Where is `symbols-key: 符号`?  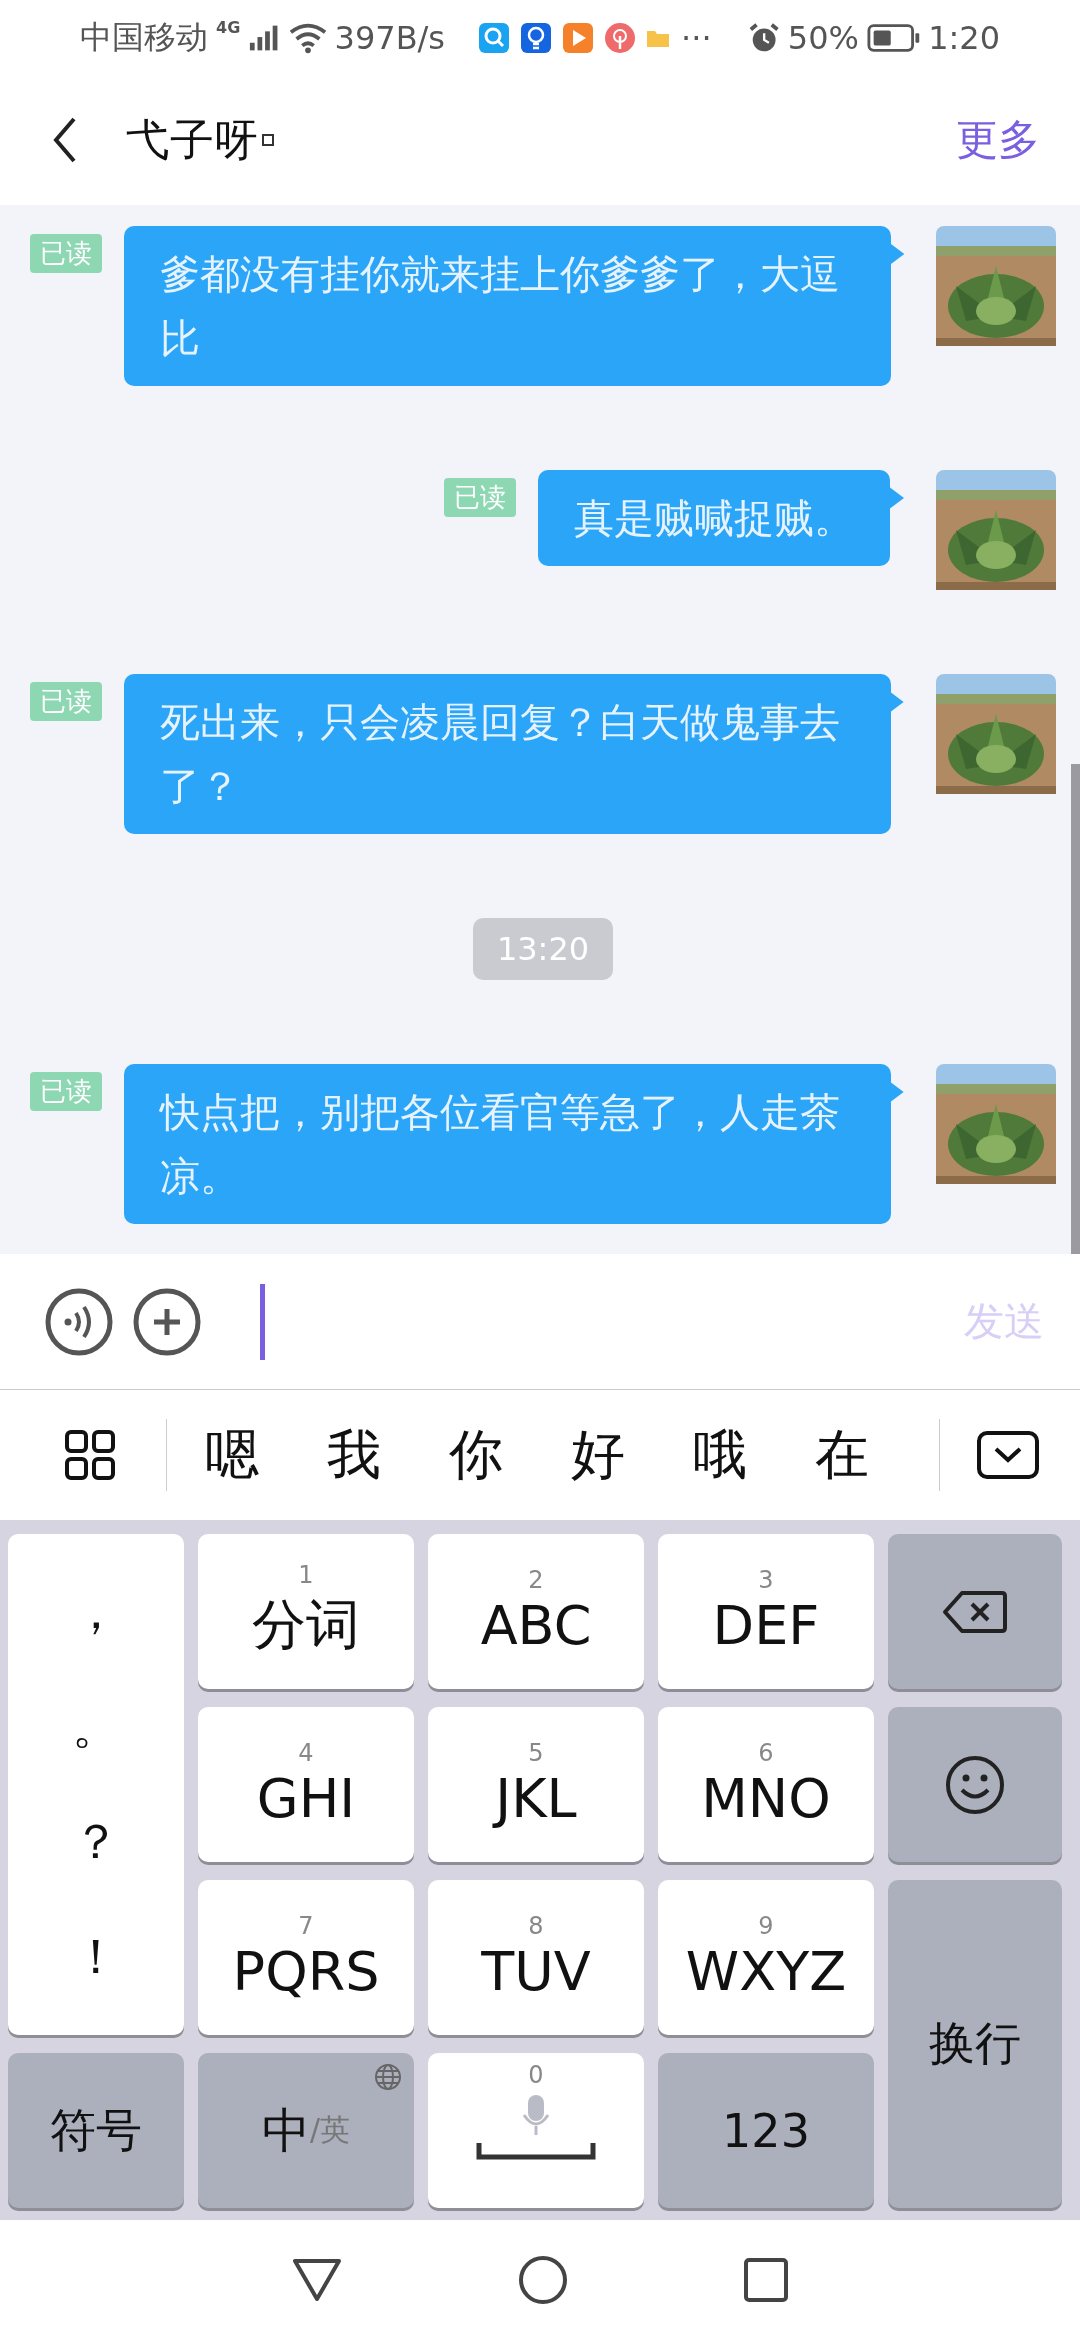 symbols-key: 符号 is located at coordinates (96, 2130).